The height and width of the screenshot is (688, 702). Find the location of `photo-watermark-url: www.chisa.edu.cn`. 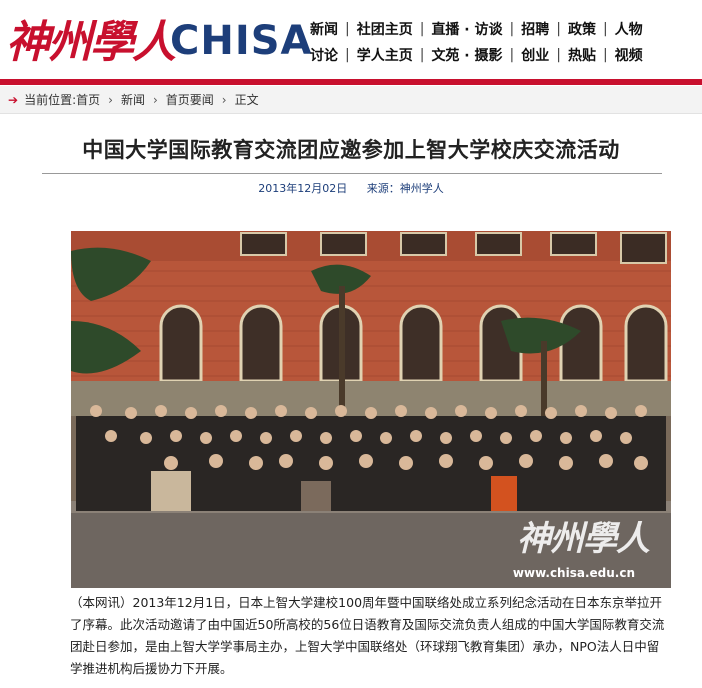

photo-watermark-url: www.chisa.edu.cn is located at coordinates (573, 573).